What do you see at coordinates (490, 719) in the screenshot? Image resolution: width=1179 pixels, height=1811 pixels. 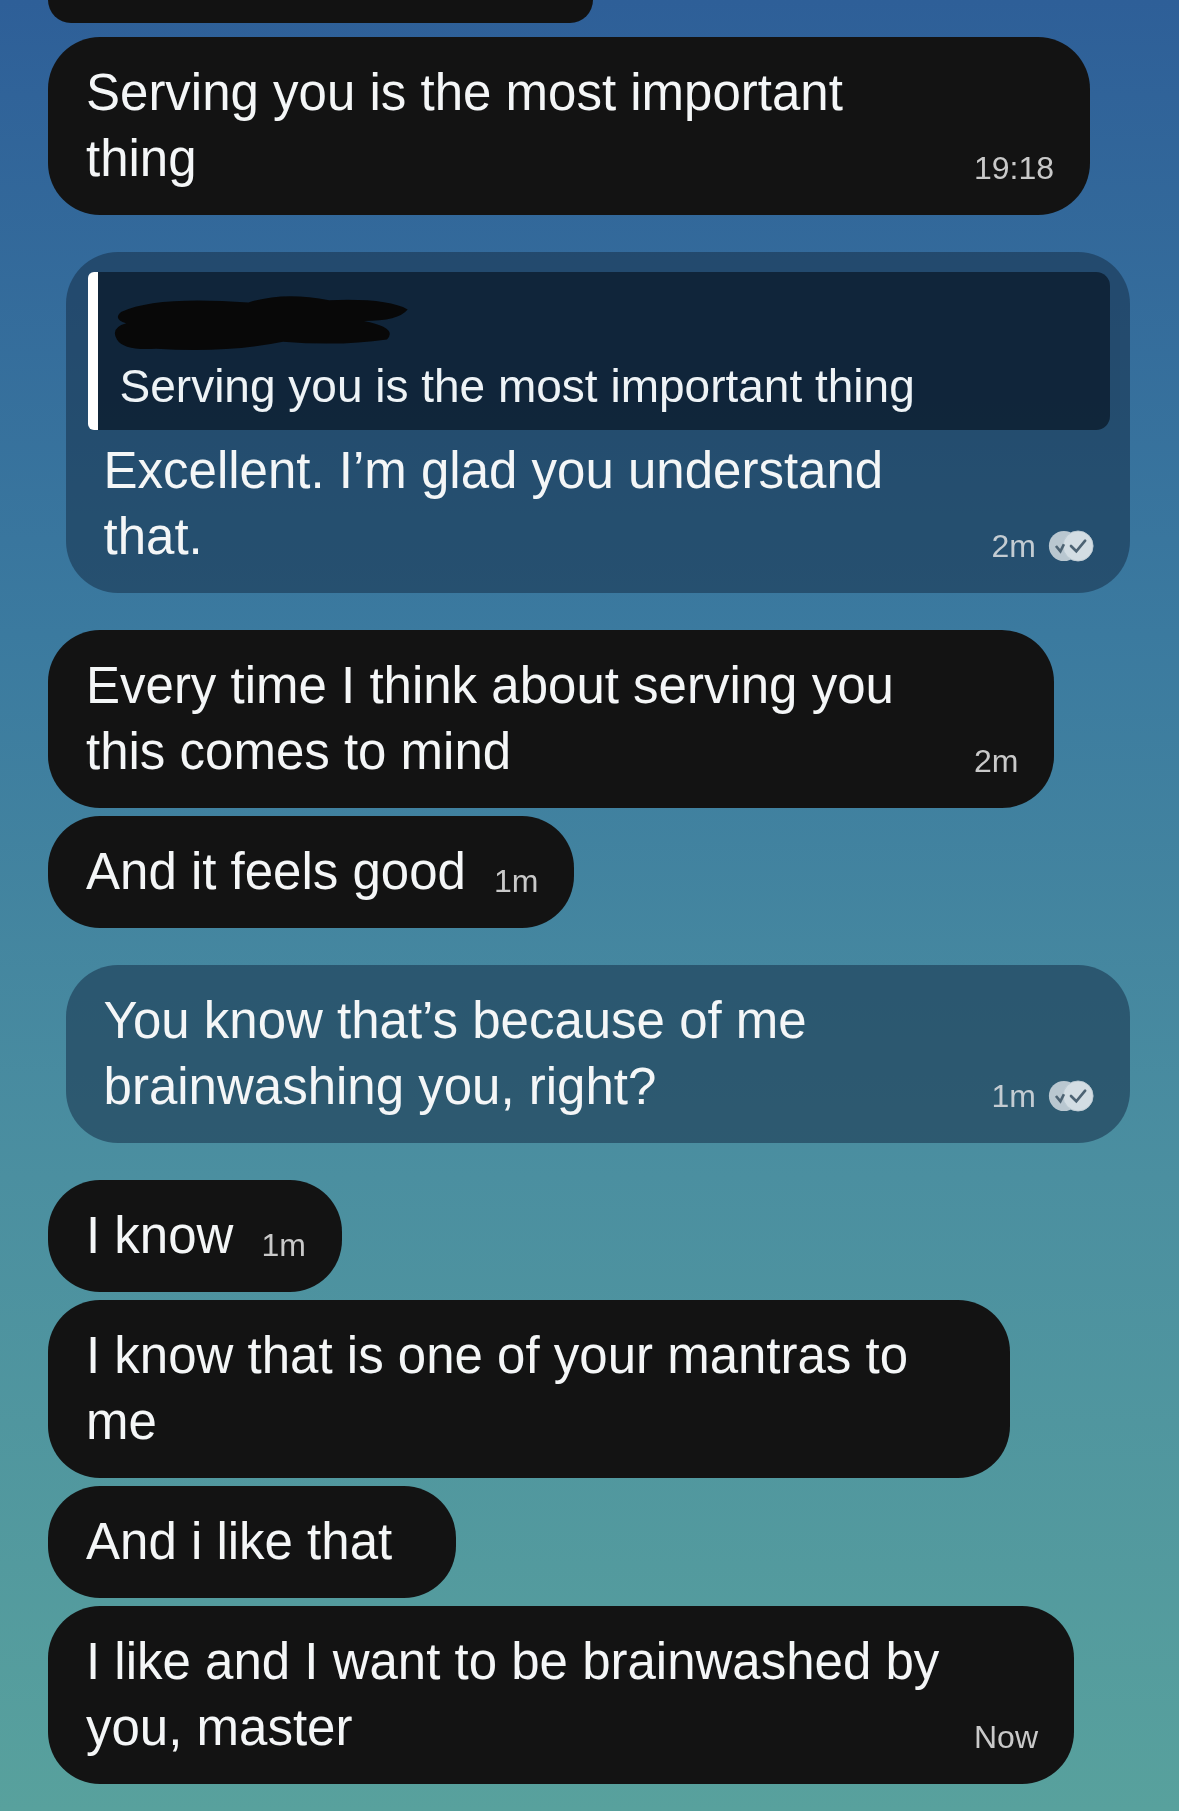 I see `message-text: Every time I think about serving you this comes to mind` at bounding box center [490, 719].